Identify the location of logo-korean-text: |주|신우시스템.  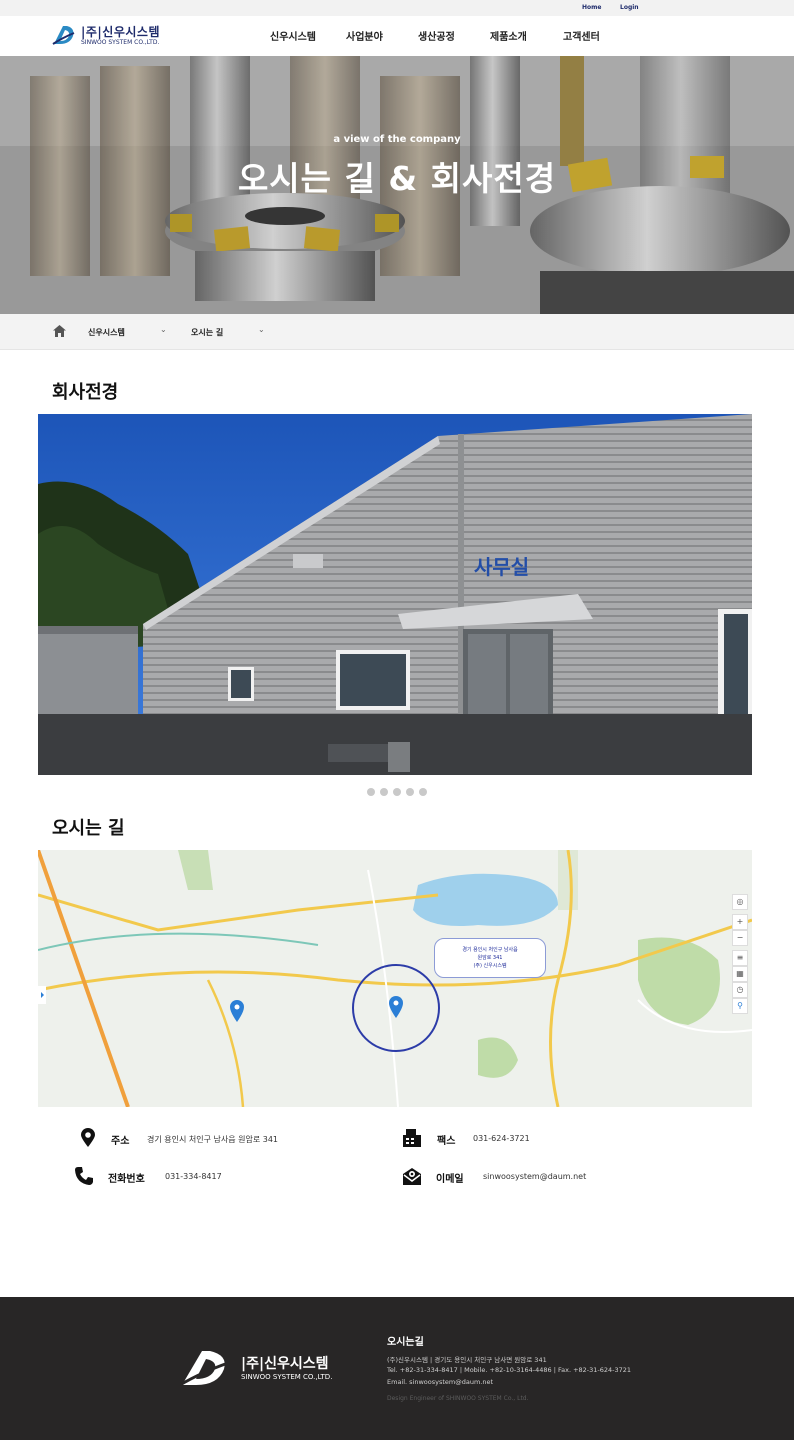
(121, 32).